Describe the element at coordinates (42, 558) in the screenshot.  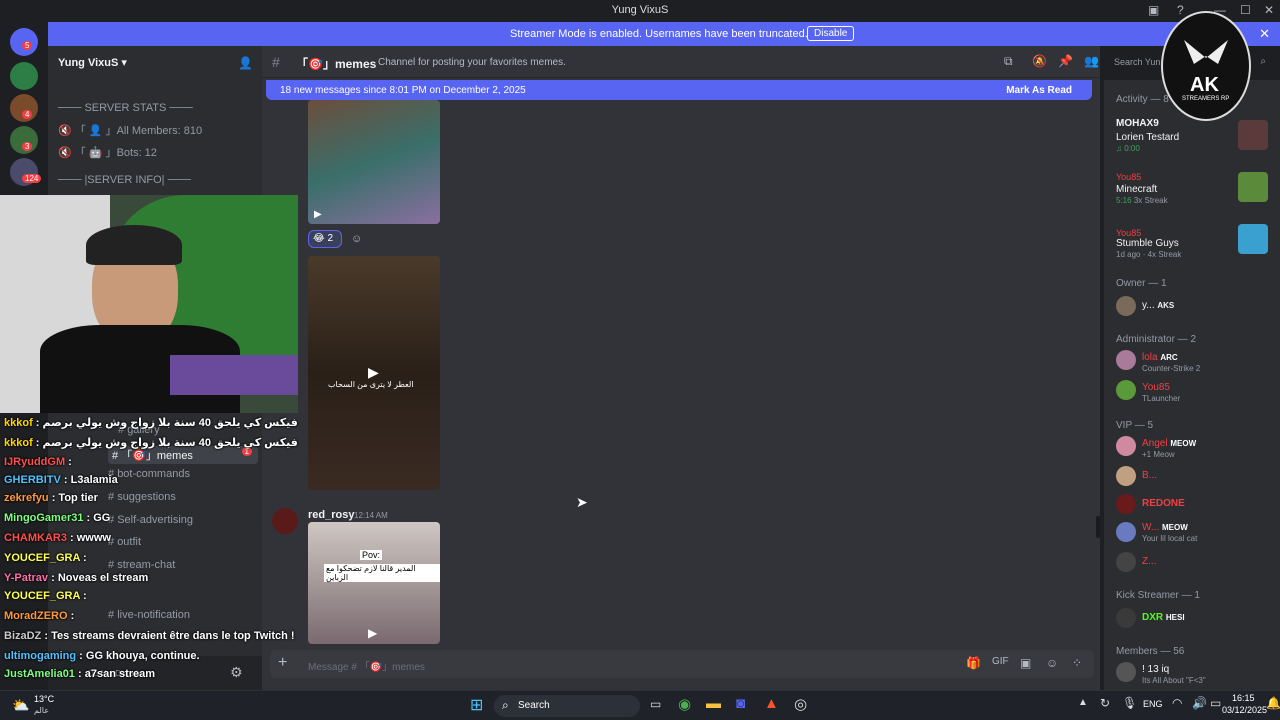
I see `stream-chat-user: YOUCEF_GRA` at that location.